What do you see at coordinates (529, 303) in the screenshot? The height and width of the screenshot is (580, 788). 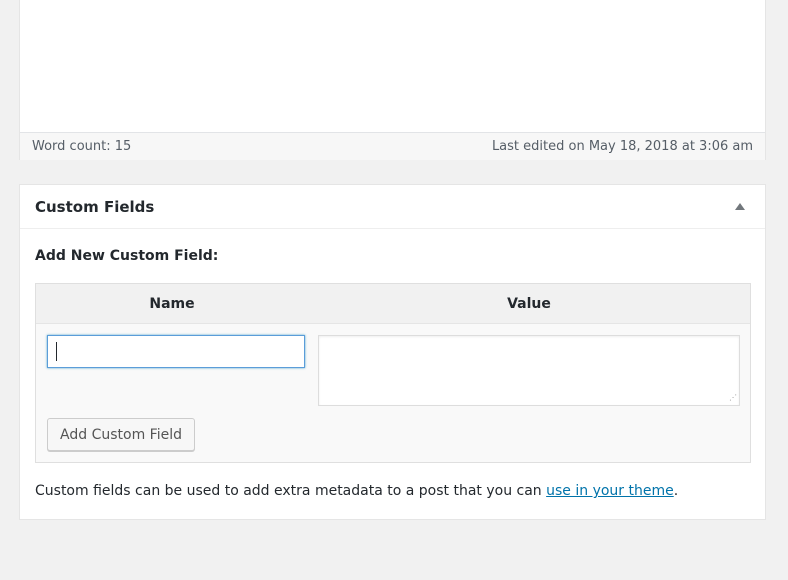 I see `column-header-value: Value` at bounding box center [529, 303].